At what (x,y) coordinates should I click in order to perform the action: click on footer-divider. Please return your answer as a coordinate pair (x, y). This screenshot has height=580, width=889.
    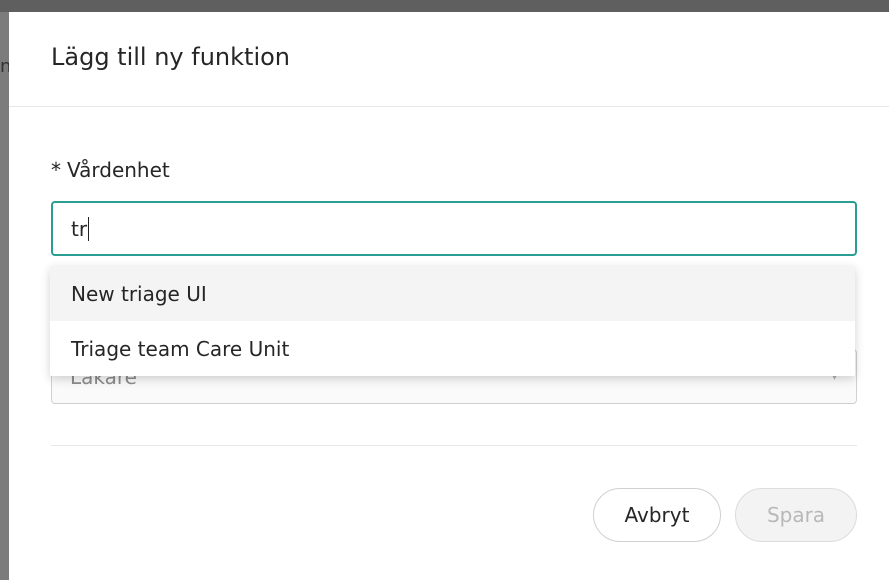
    Looking at the image, I should click on (454, 445).